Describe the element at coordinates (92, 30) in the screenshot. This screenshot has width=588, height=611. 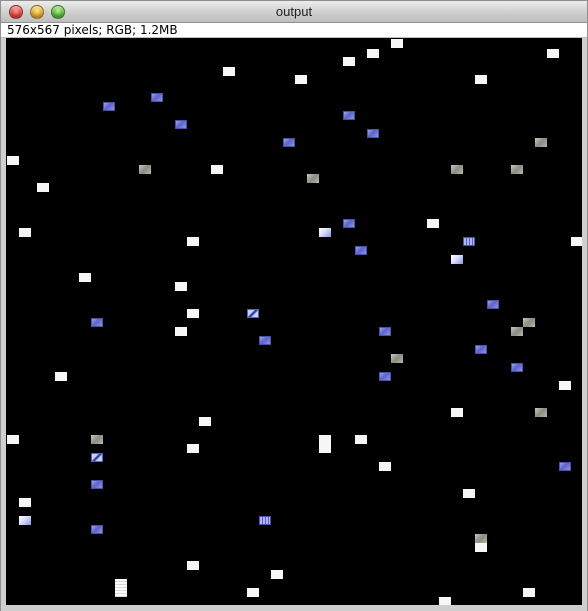
I see `image-info-text: 576x567 pixels; RGB; 1.2MB` at that location.